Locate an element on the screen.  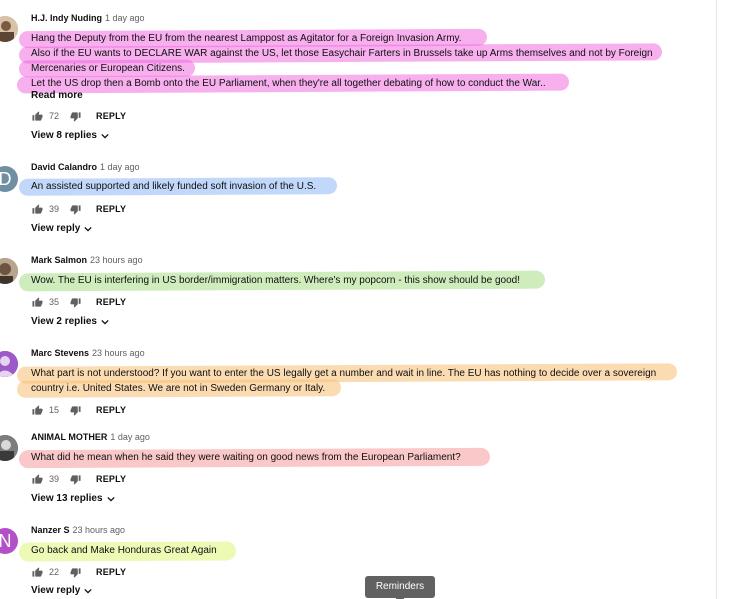
like-count: 72 is located at coordinates (54, 116).